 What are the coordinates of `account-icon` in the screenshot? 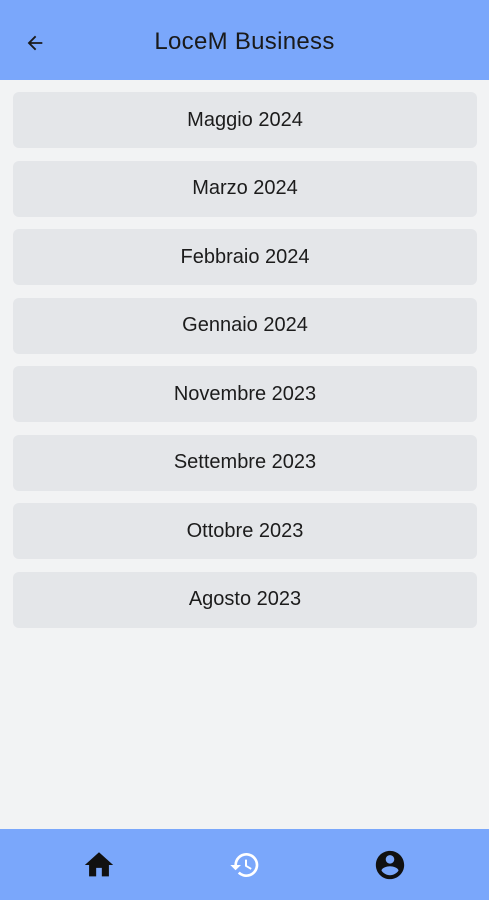 It's located at (390, 865).